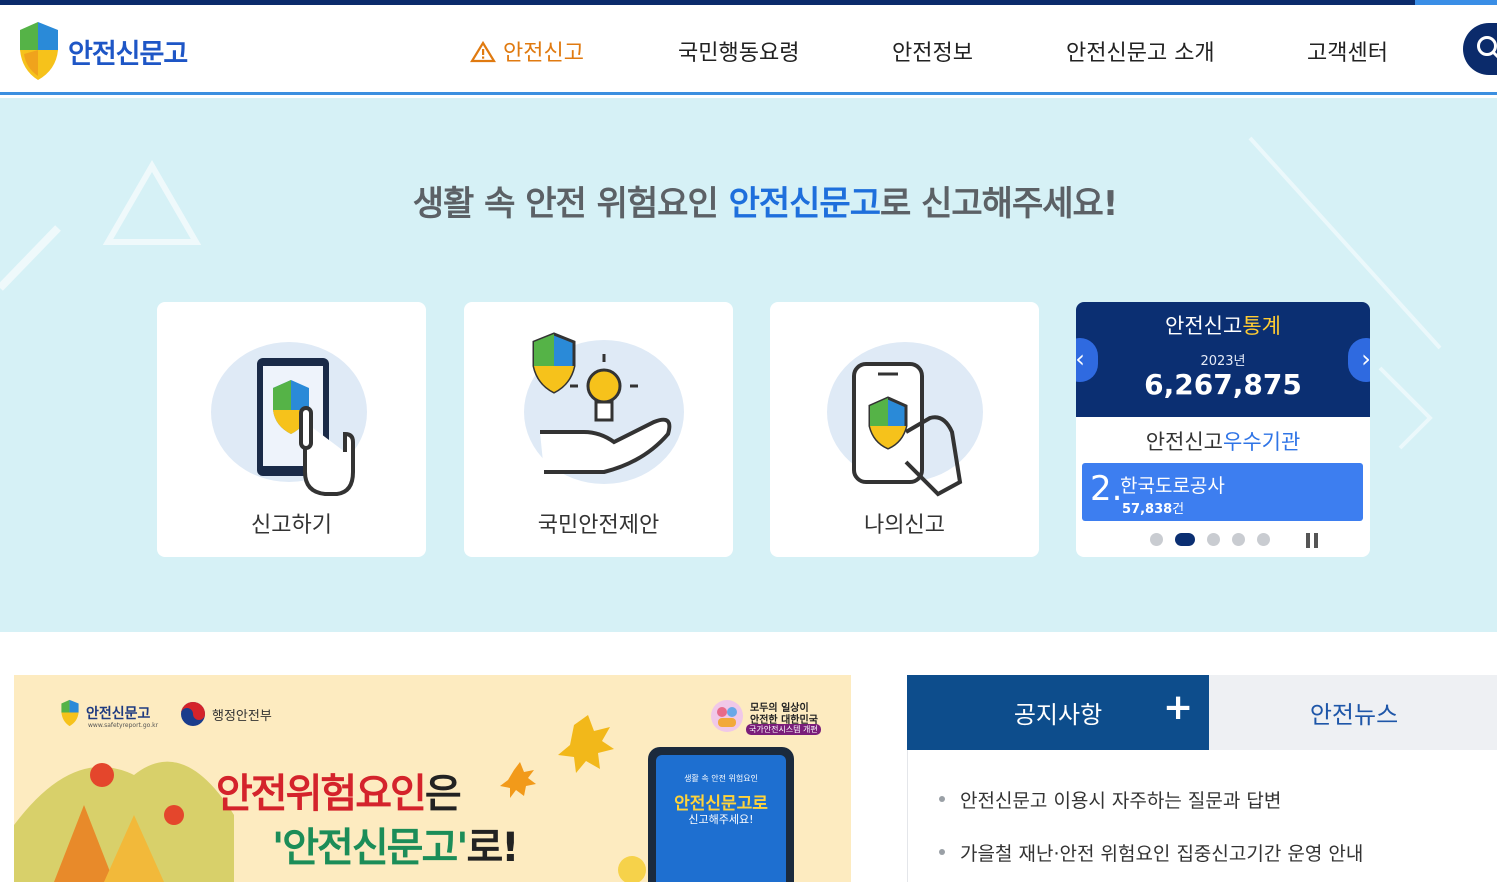 The height and width of the screenshot is (882, 1497). What do you see at coordinates (193, 714) in the screenshot?
I see `taegeuk-icon` at bounding box center [193, 714].